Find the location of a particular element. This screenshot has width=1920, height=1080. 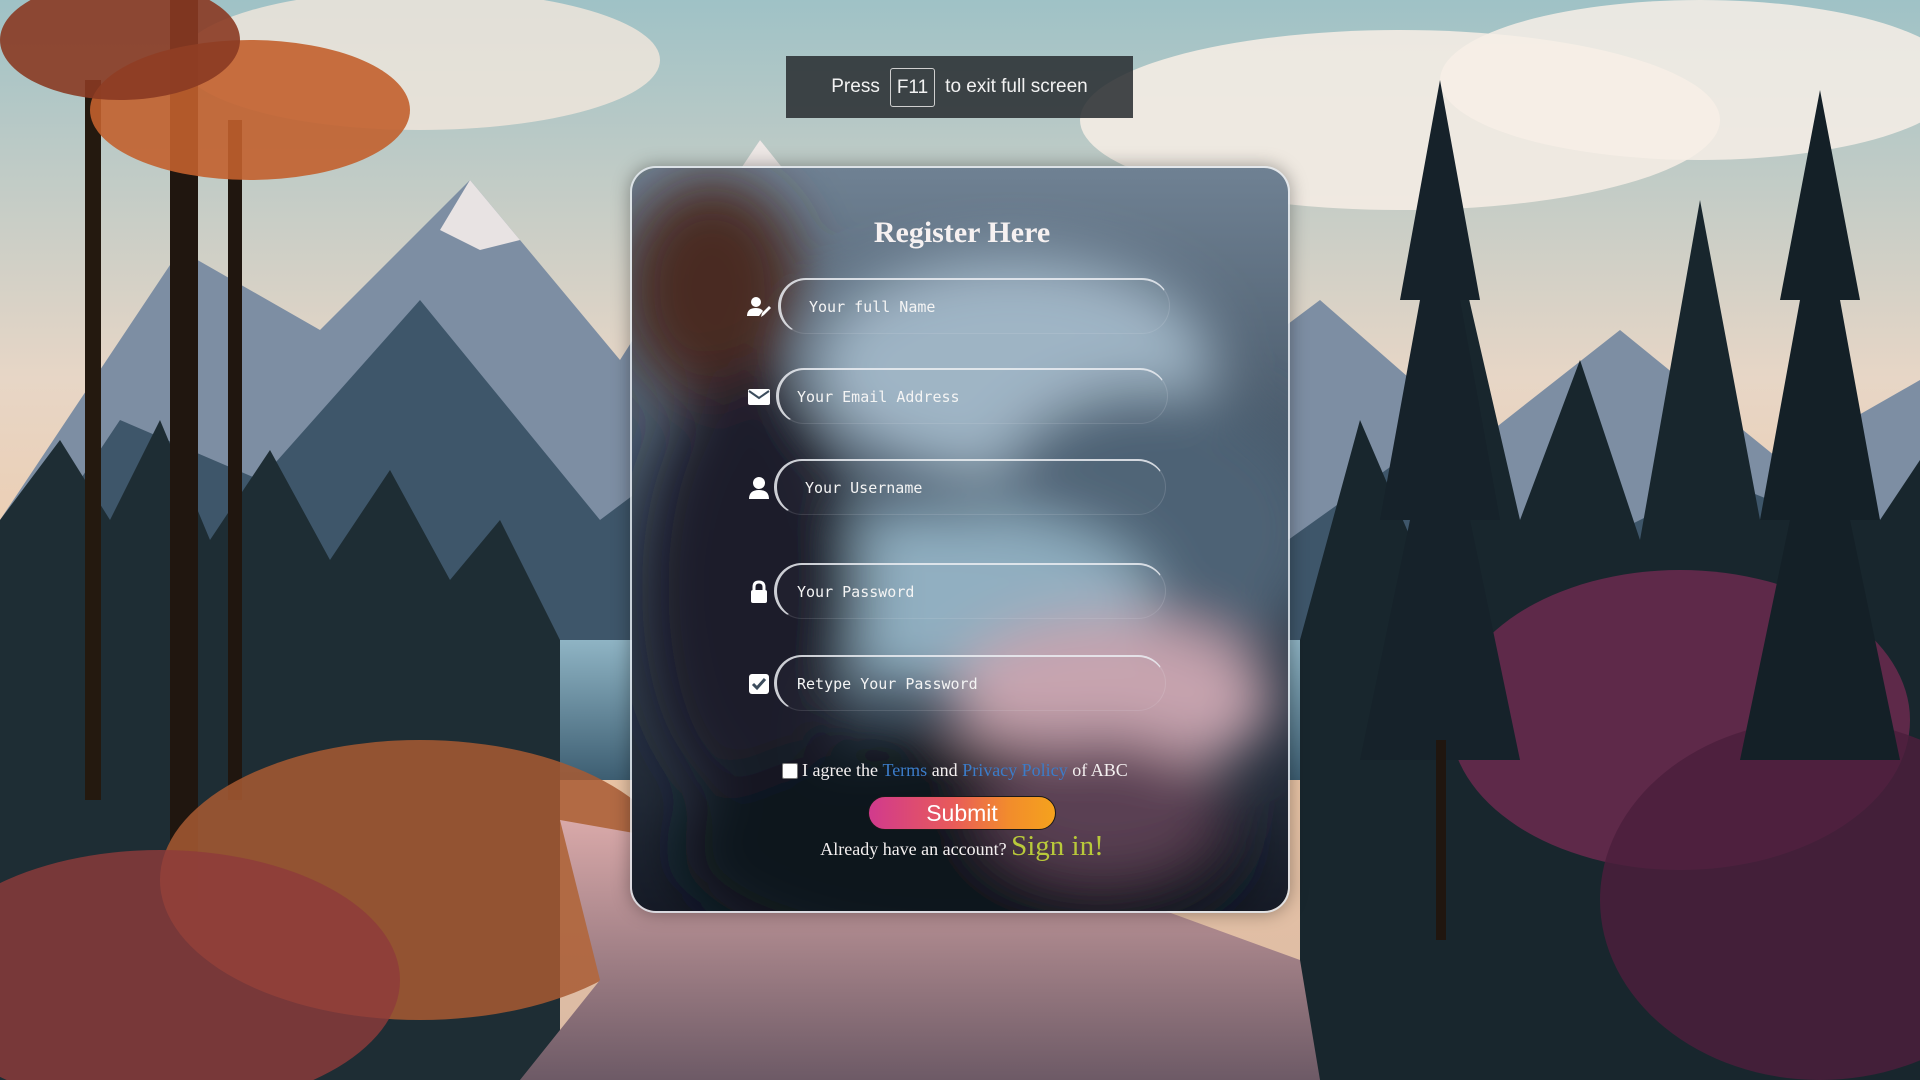

signin-row: Already have an account? Sign in! is located at coordinates (960, 846).